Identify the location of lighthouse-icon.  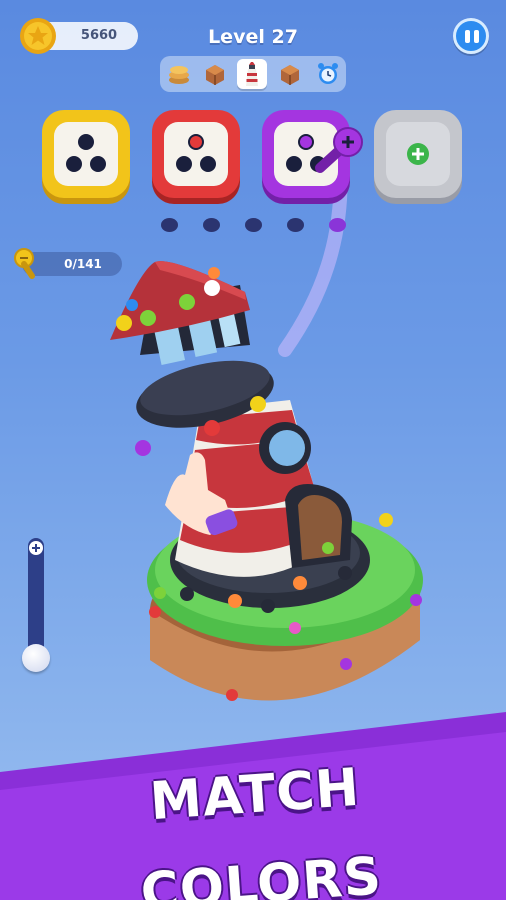
(252, 74).